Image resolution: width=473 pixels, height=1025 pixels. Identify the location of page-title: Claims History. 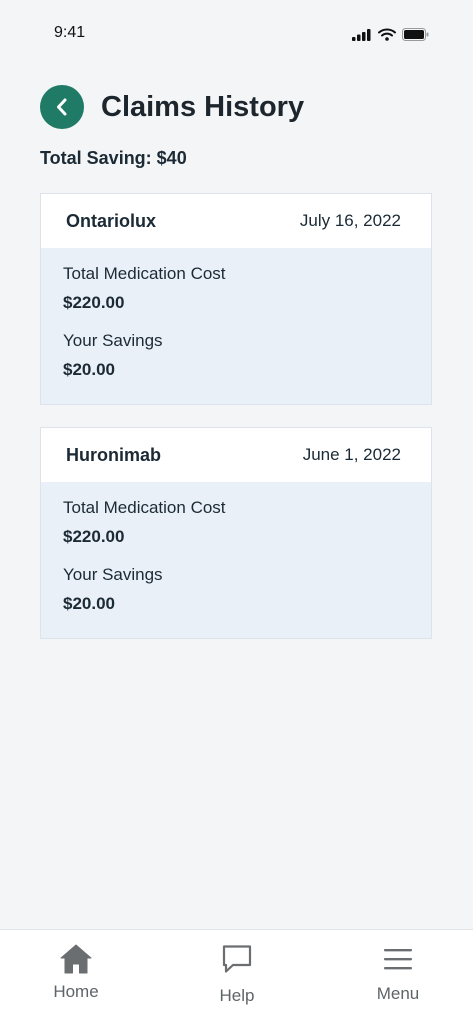
(203, 106).